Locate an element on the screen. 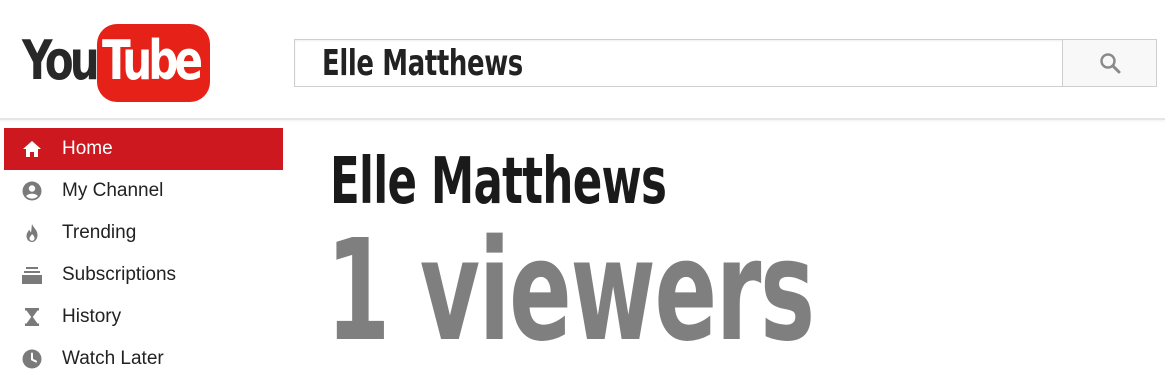  sidebar-item-my-channel: My Channel is located at coordinates (143, 191).